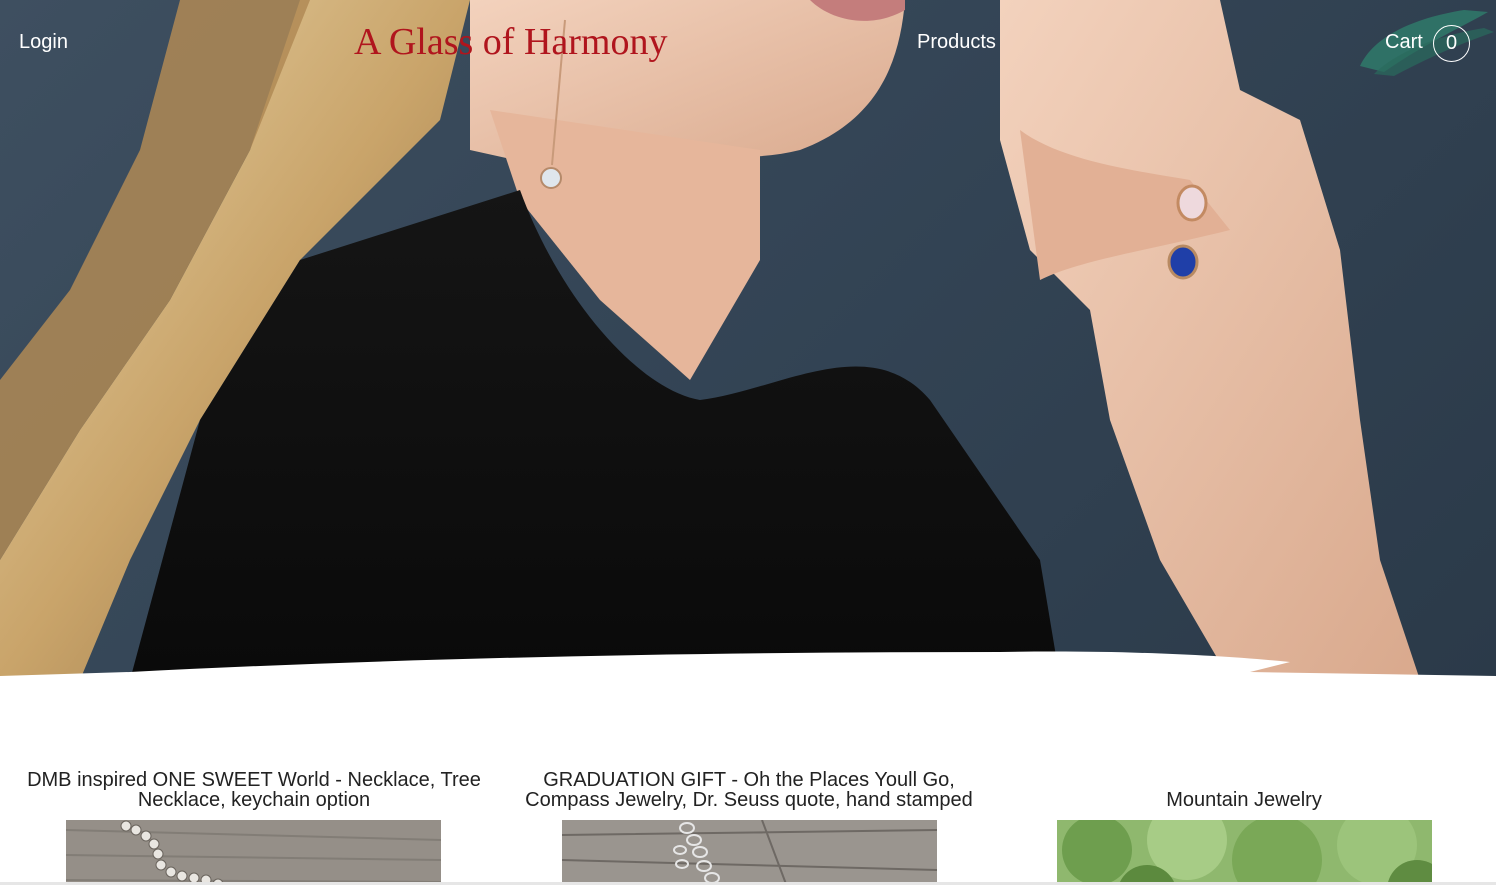  What do you see at coordinates (1451, 43) in the screenshot?
I see `cart-count-badge: 0` at bounding box center [1451, 43].